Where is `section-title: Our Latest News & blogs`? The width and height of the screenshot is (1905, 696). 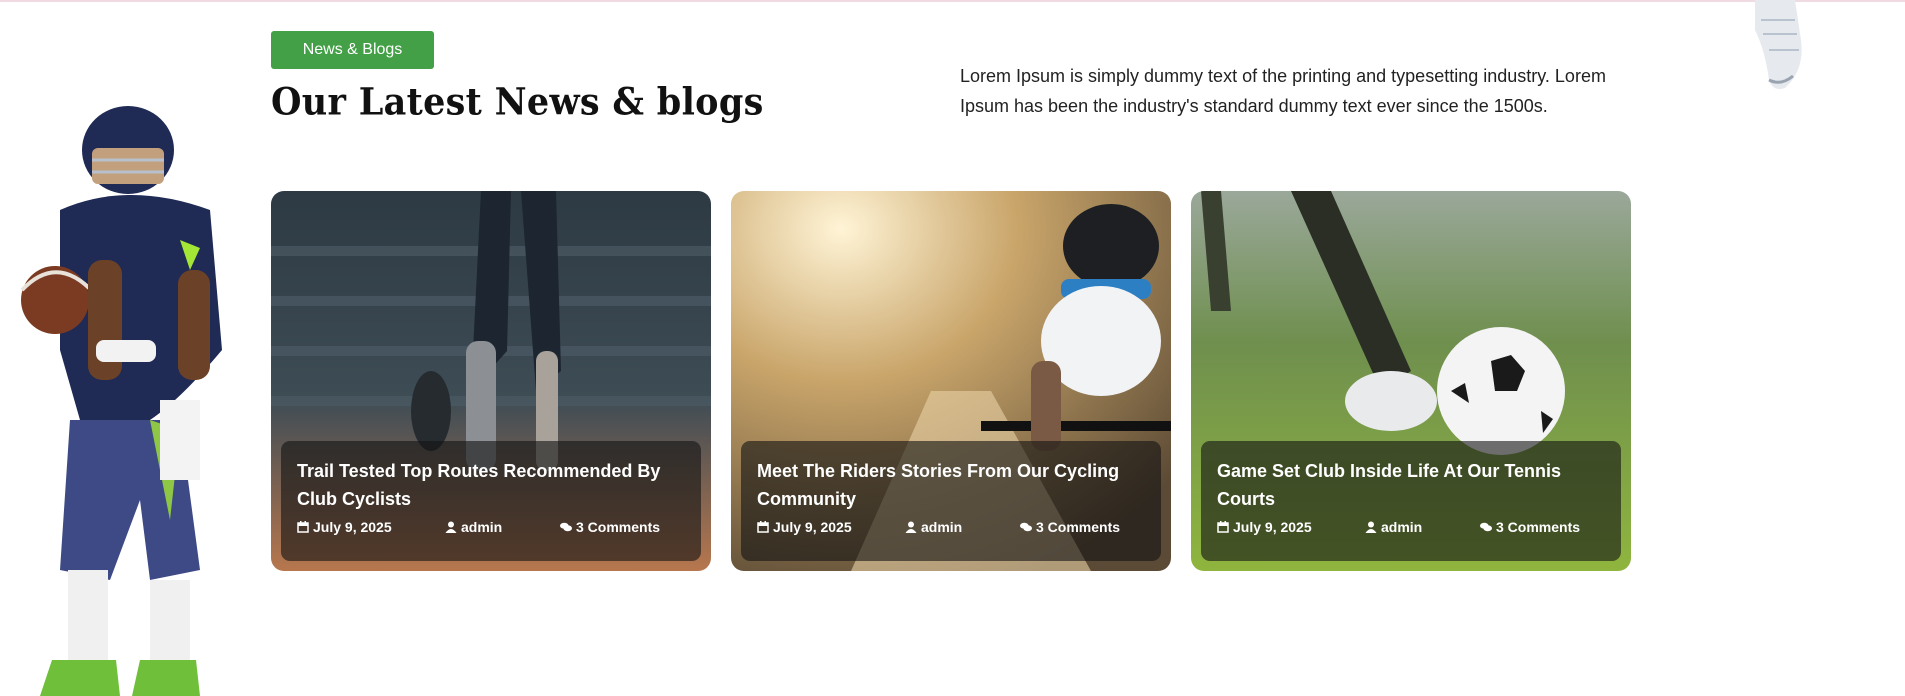 section-title: Our Latest News & blogs is located at coordinates (517, 102).